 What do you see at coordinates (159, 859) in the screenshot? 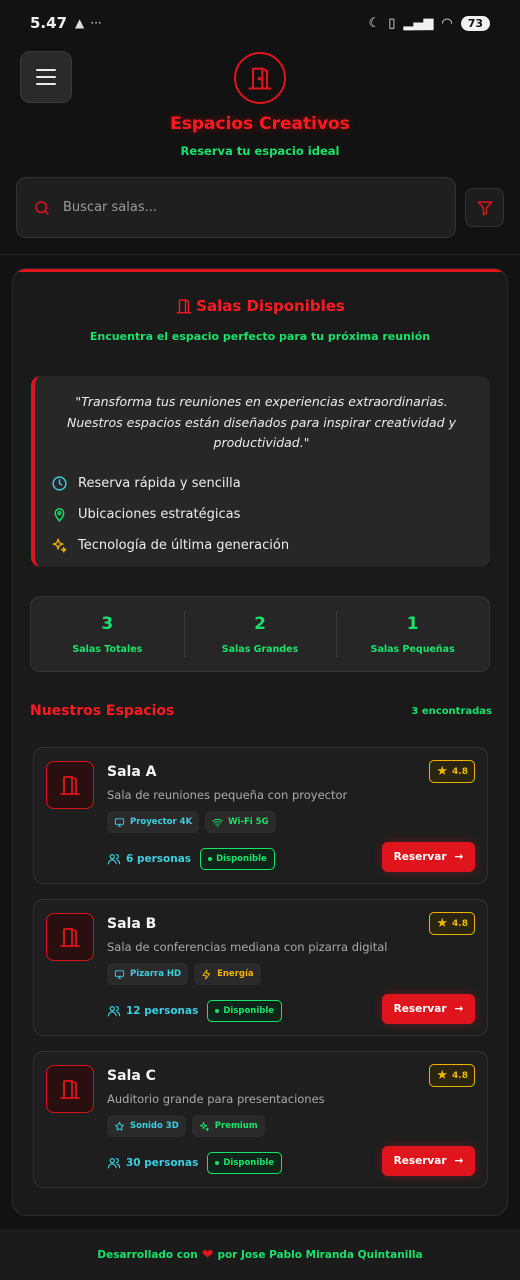
I see `capacity-label: 6 personas` at bounding box center [159, 859].